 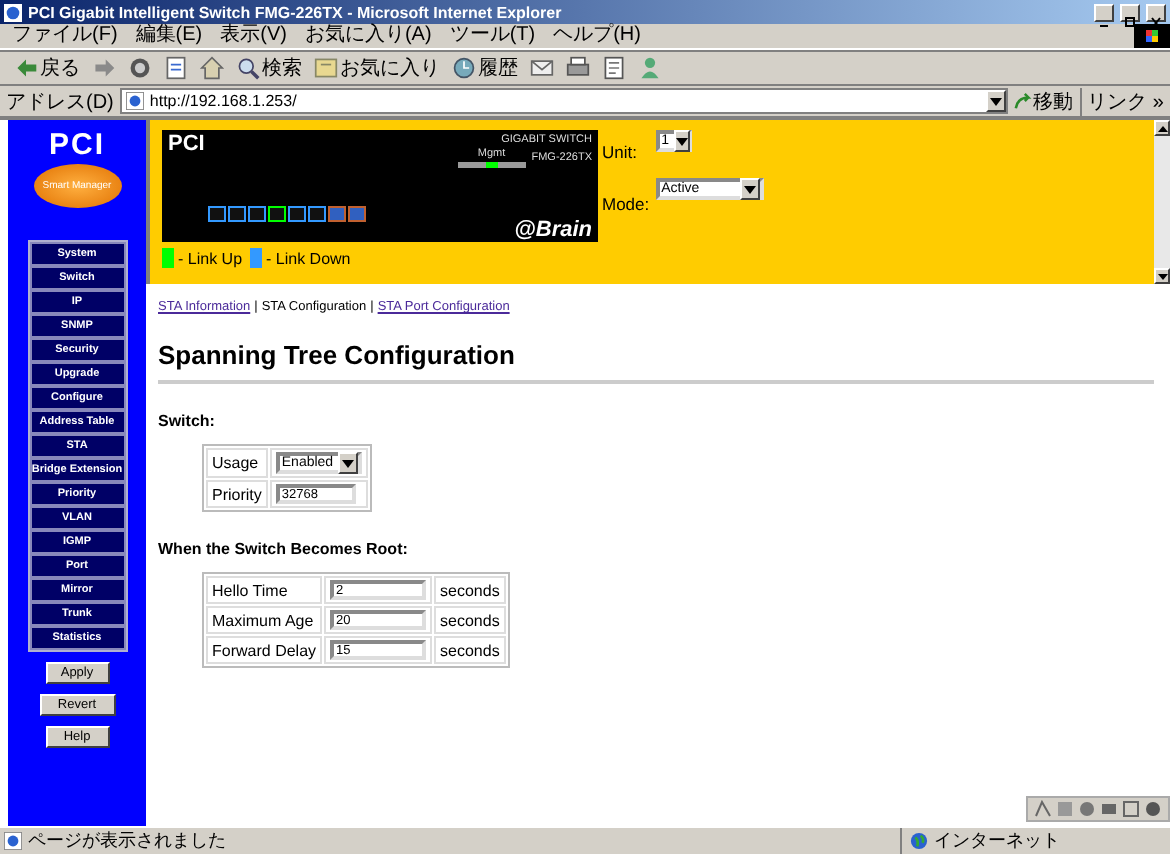 What do you see at coordinates (650, 68) in the screenshot?
I see `person-icon` at bounding box center [650, 68].